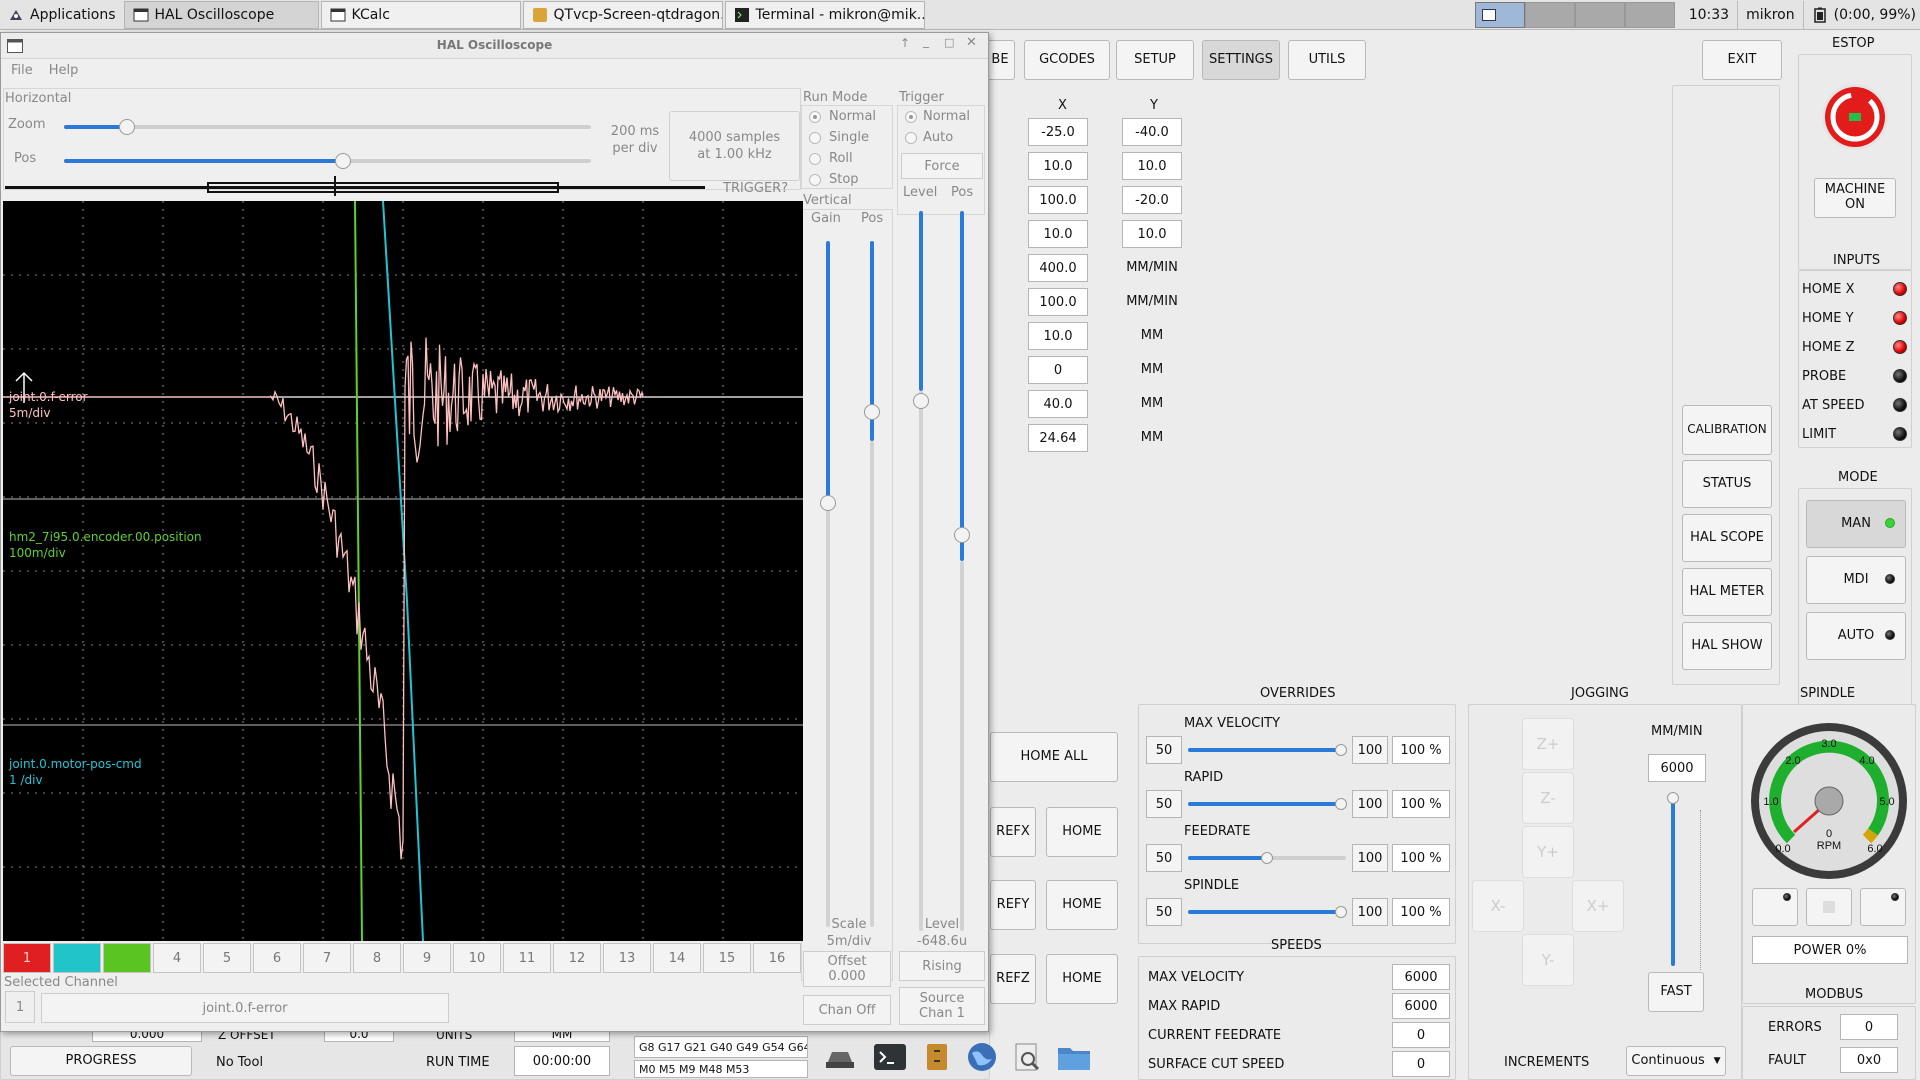 The width and height of the screenshot is (1920, 1080). I want to click on channel-button: 14, so click(677, 958).